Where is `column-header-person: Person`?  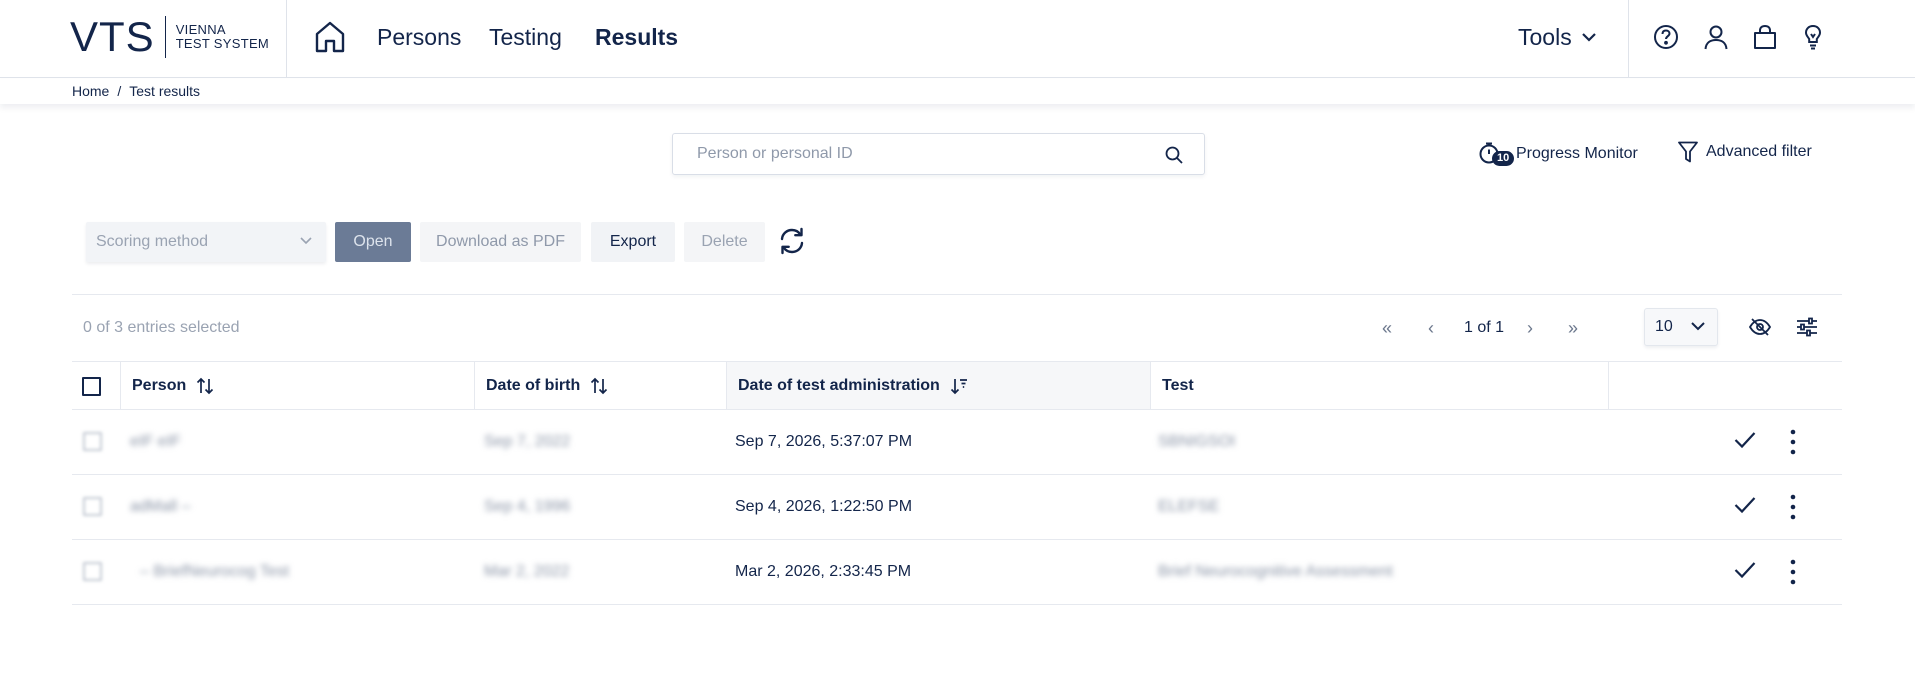 column-header-person: Person is located at coordinates (297, 385).